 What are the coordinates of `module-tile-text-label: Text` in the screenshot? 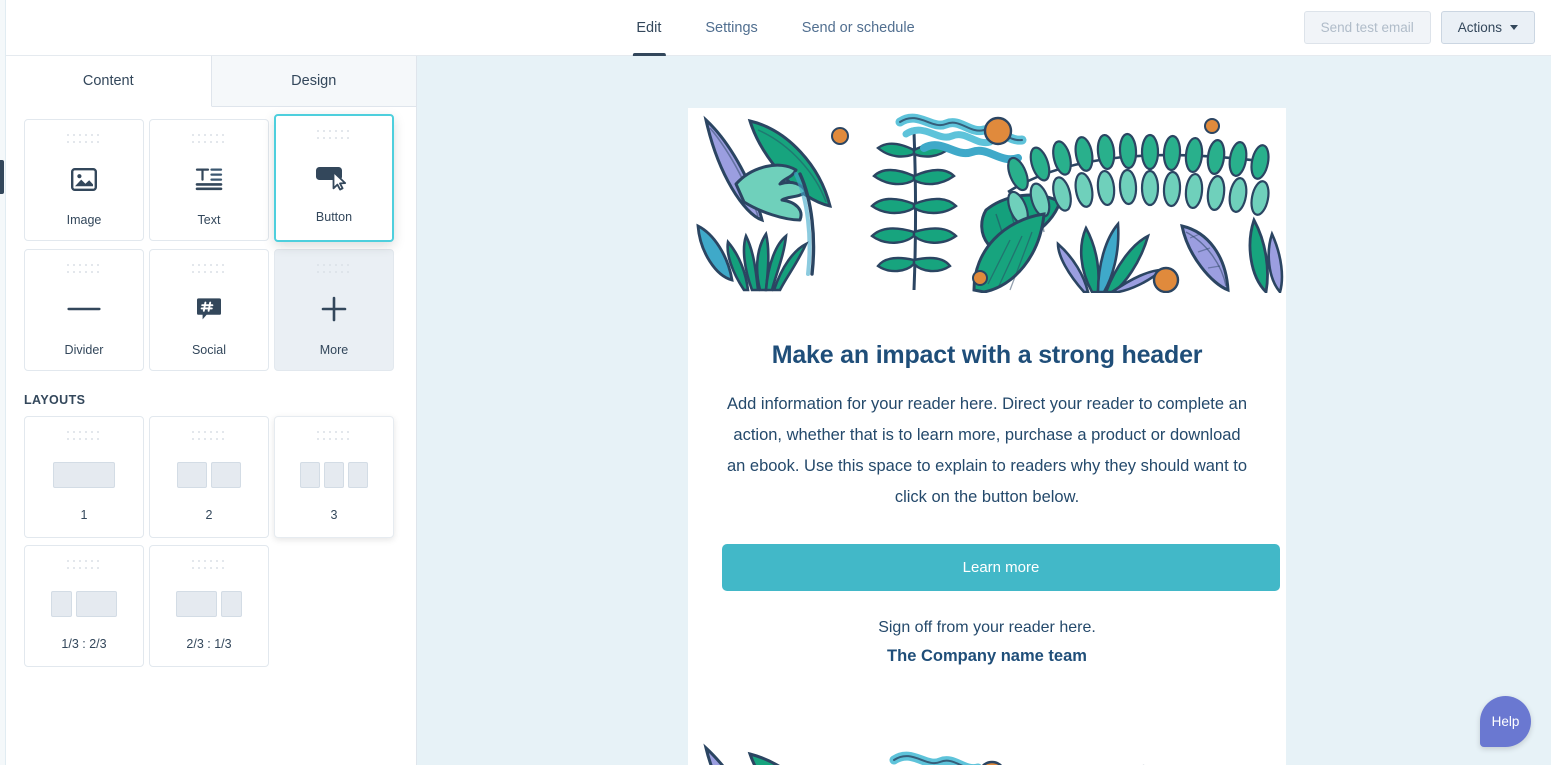 It's located at (209, 220).